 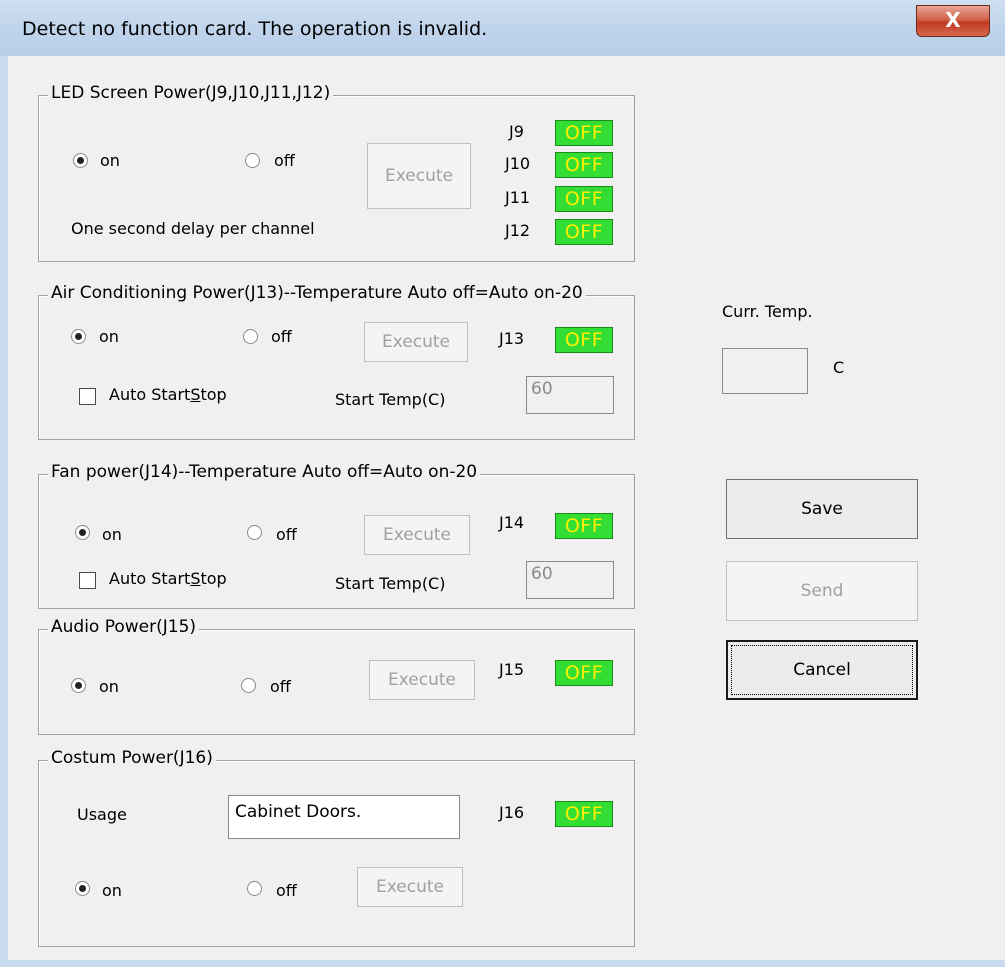 What do you see at coordinates (584, 673) in the screenshot?
I see `j15-status-badge: OFF` at bounding box center [584, 673].